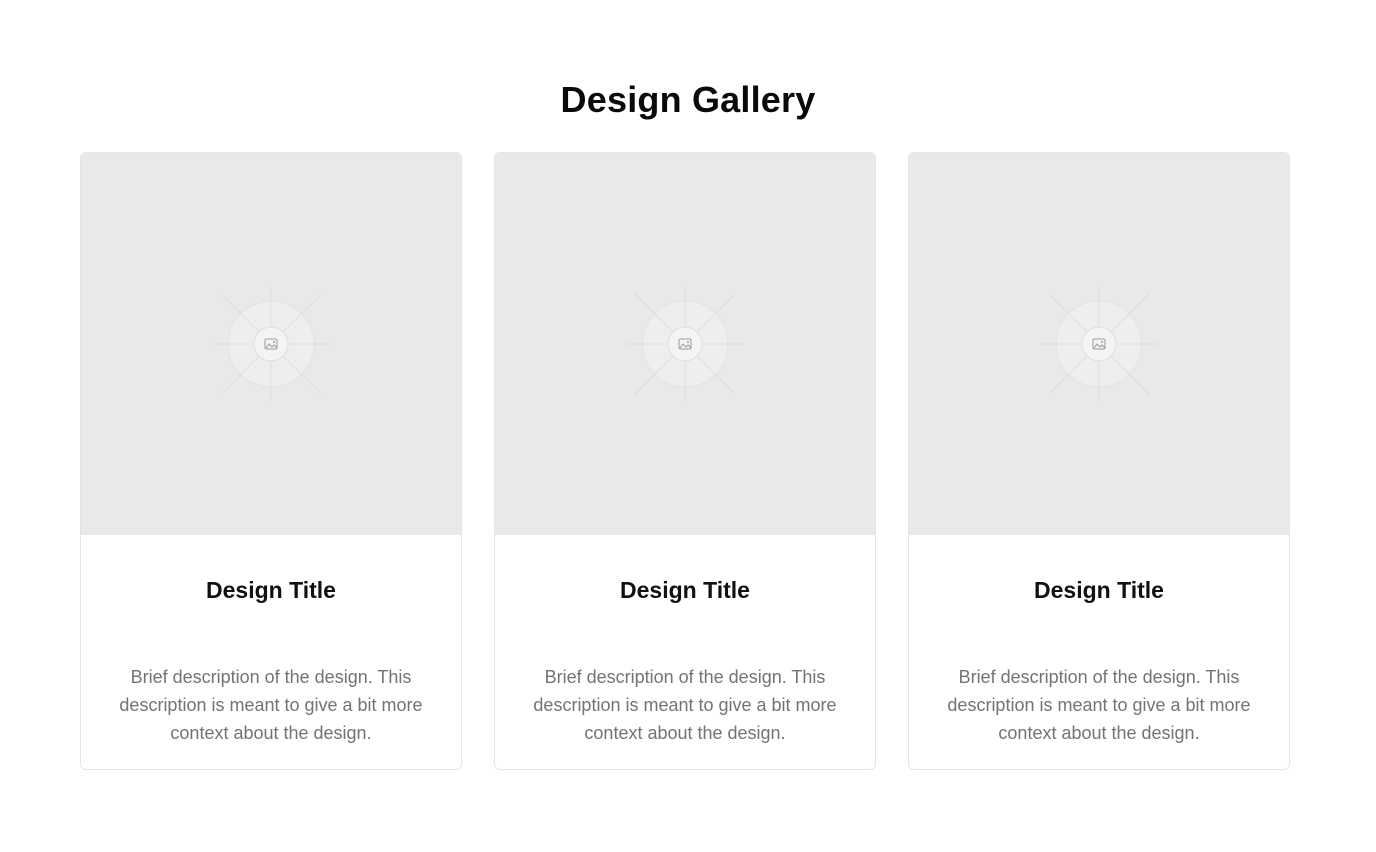 Image resolution: width=1376 pixels, height=852 pixels. I want to click on page-title: Design Gallery, so click(688, 99).